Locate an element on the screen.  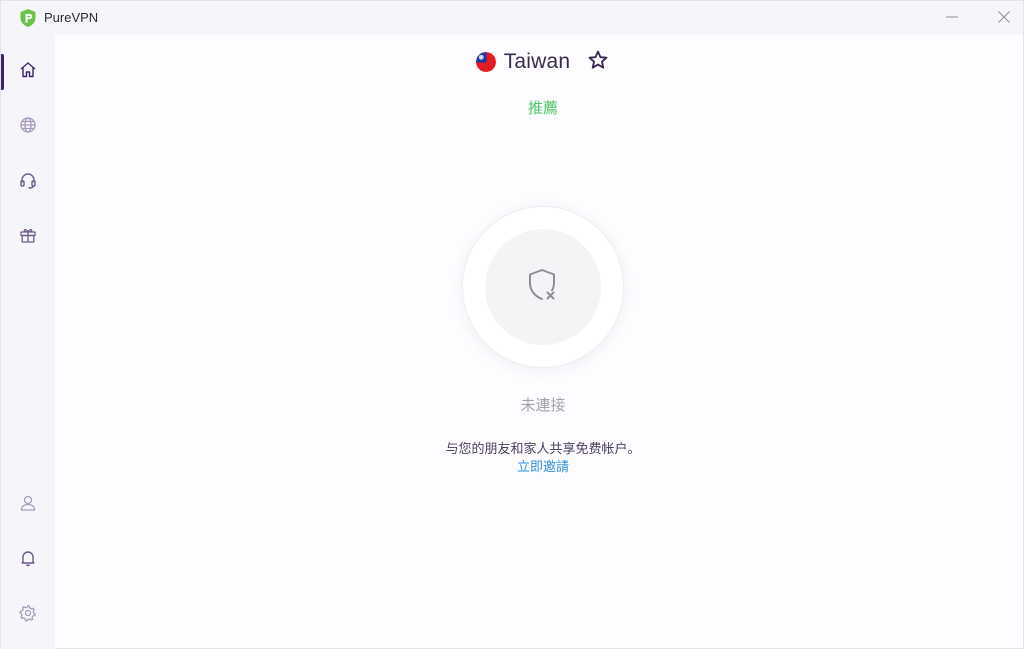
shield-disconnected-icon is located at coordinates (543, 287).